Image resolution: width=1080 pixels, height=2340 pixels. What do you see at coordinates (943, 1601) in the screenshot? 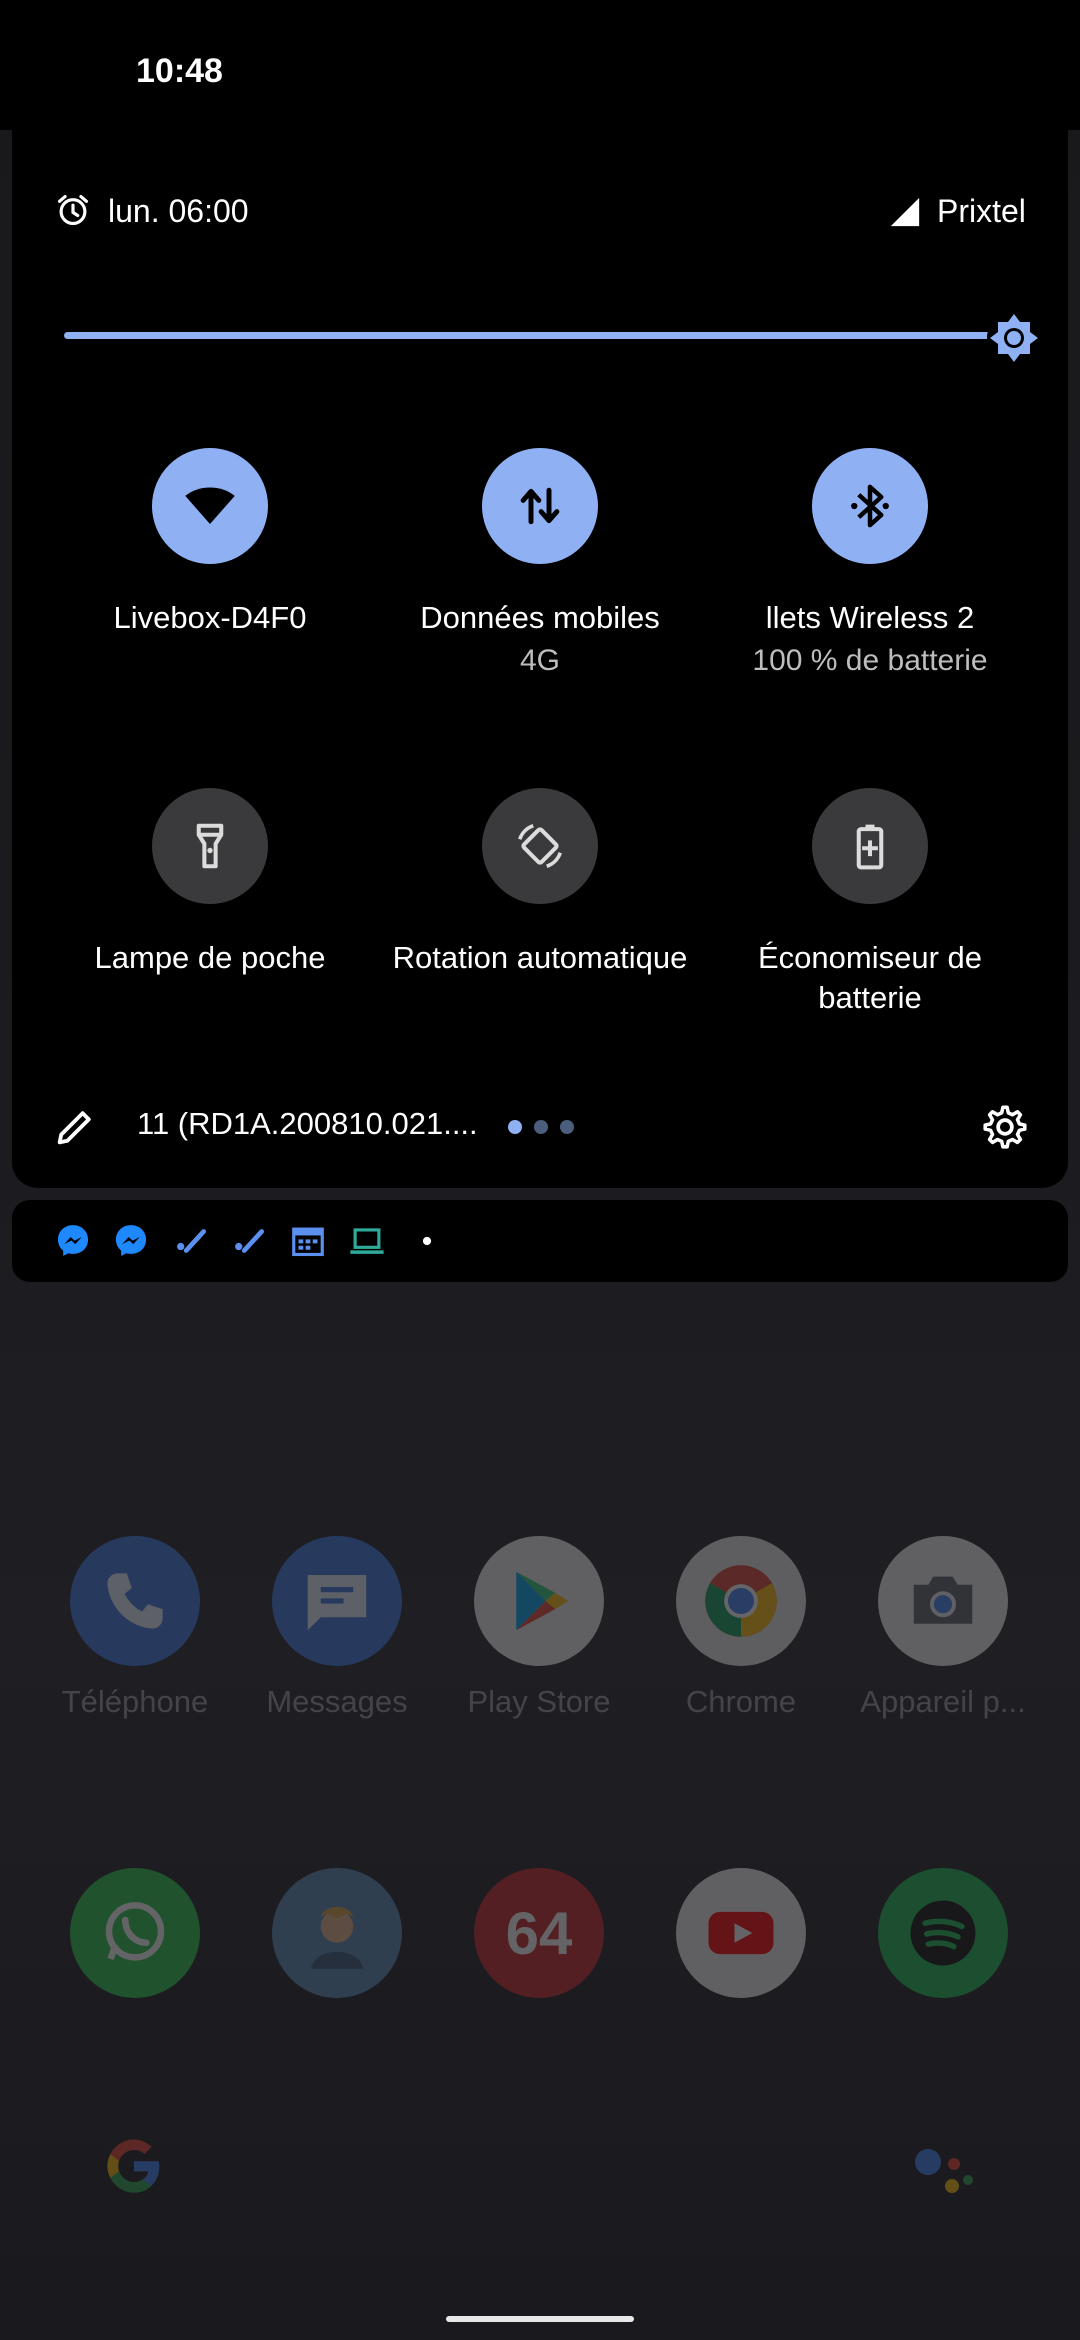
I see `camera-icon` at bounding box center [943, 1601].